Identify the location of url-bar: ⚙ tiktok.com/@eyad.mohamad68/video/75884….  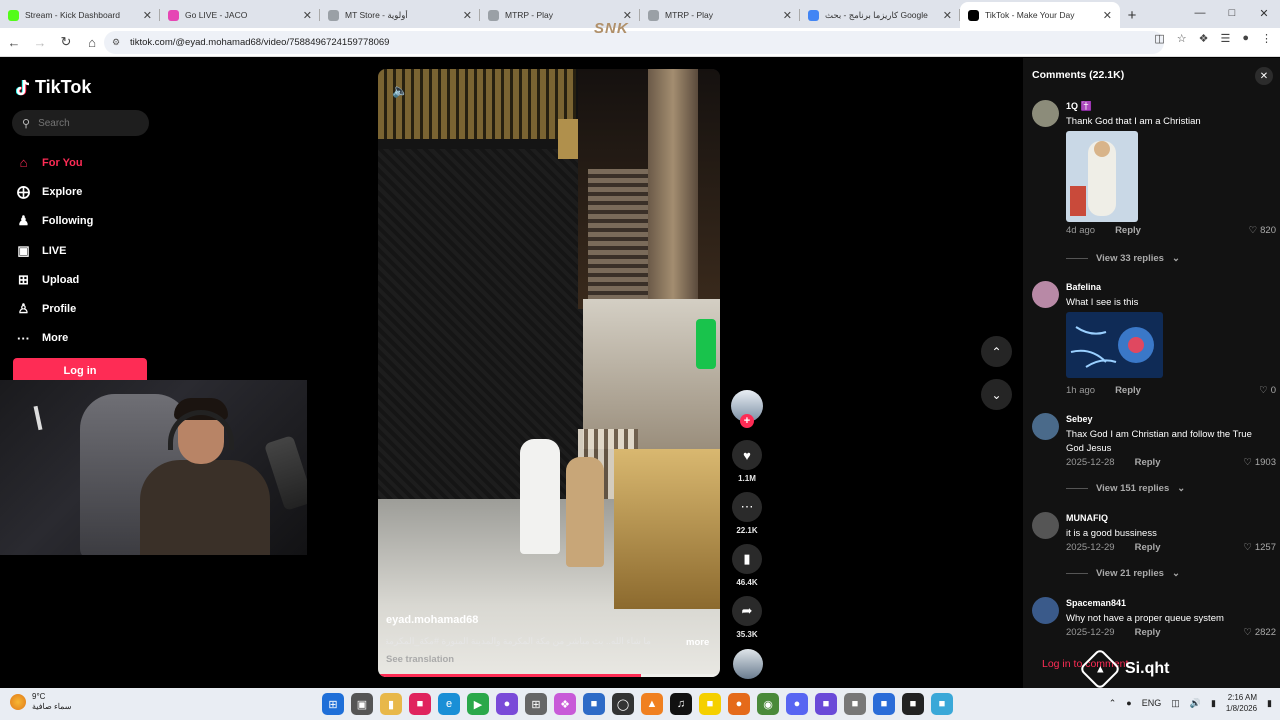
(634, 42).